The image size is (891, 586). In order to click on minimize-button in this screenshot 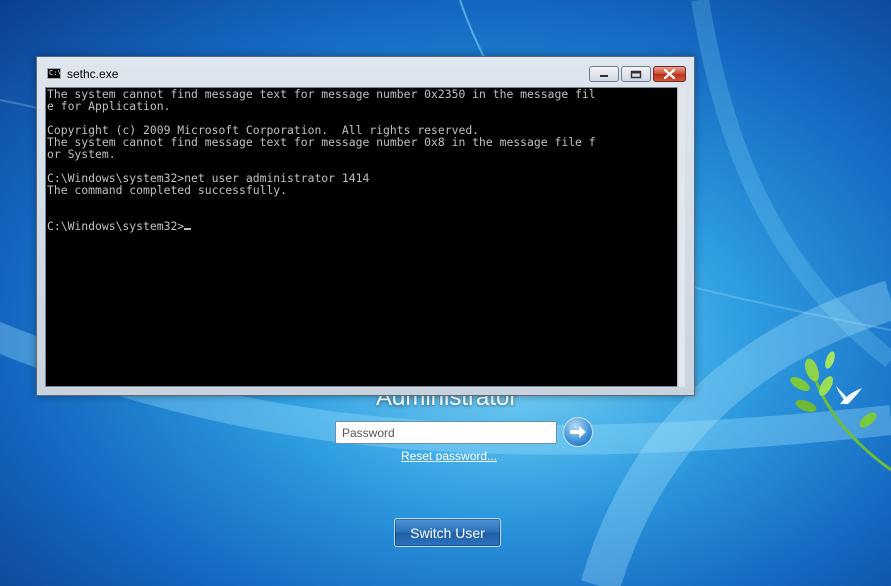, I will do `click(604, 74)`.